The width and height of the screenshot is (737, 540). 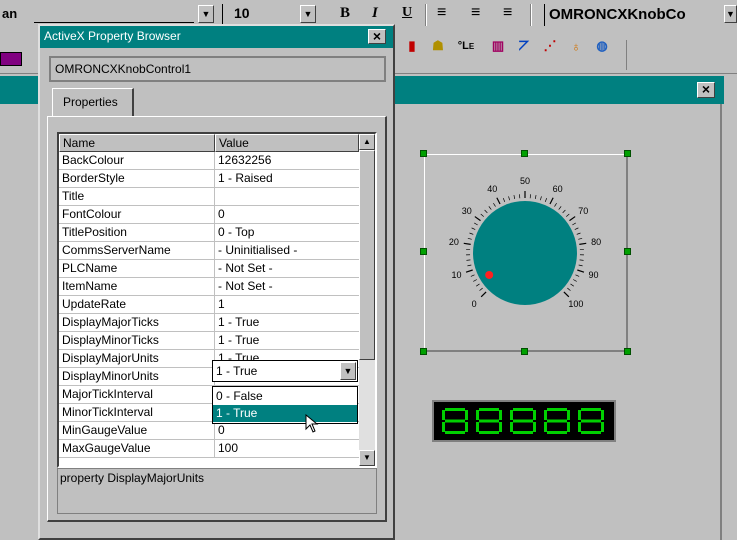 I want to click on value-combobox: 1 - True ▼, so click(x=285, y=371).